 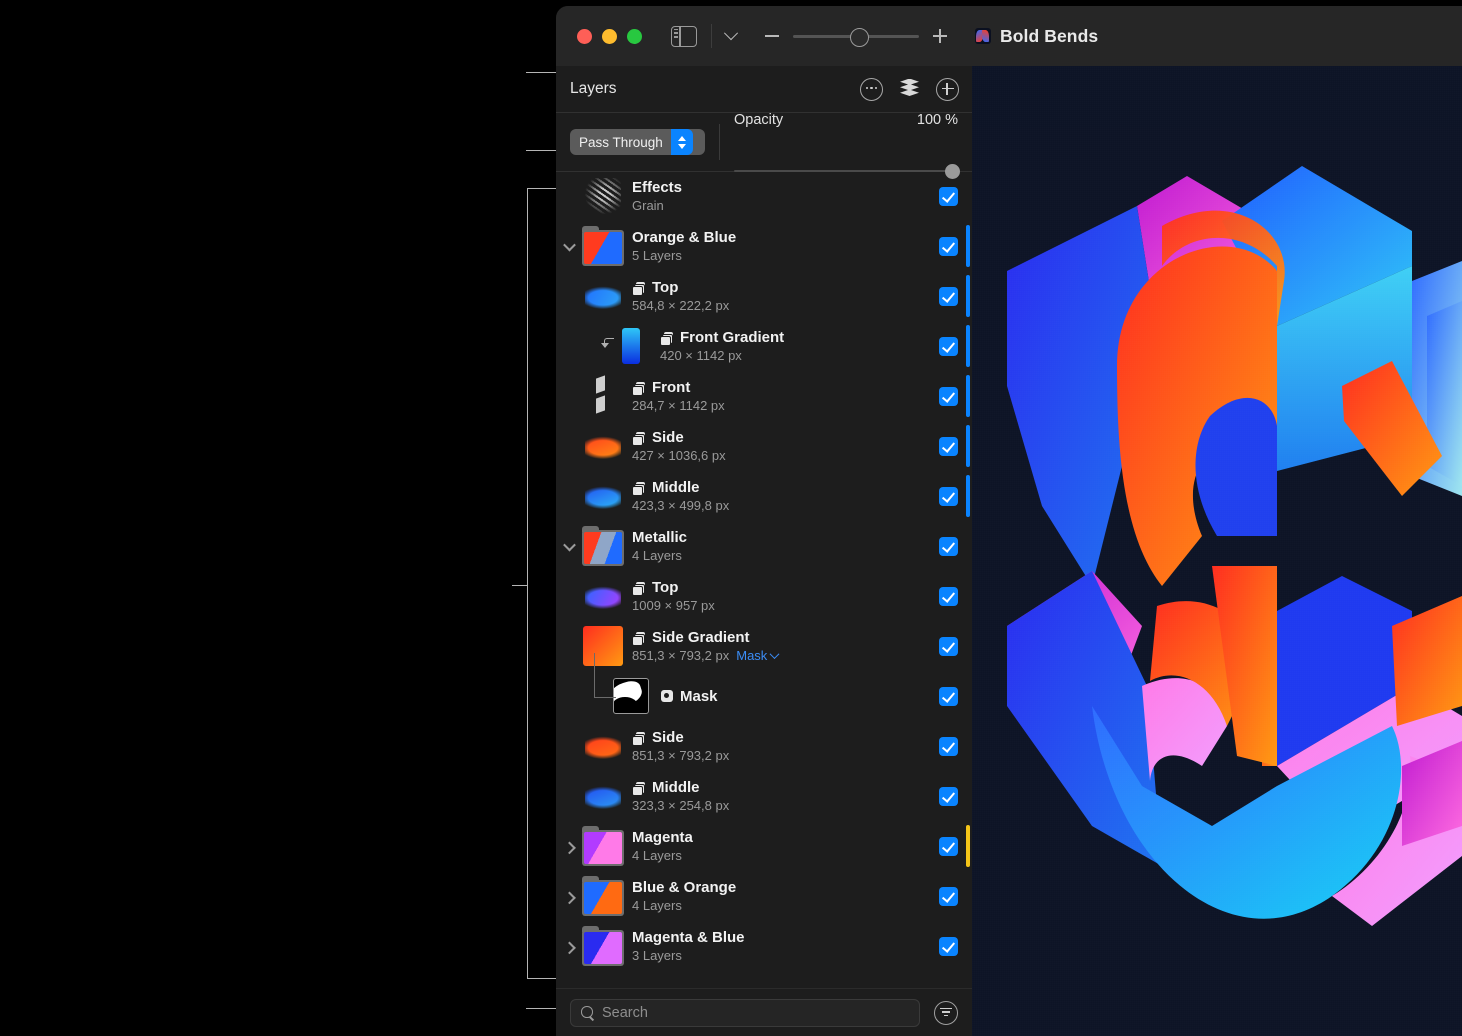 I want to click on layer-name: Side, so click(x=668, y=737).